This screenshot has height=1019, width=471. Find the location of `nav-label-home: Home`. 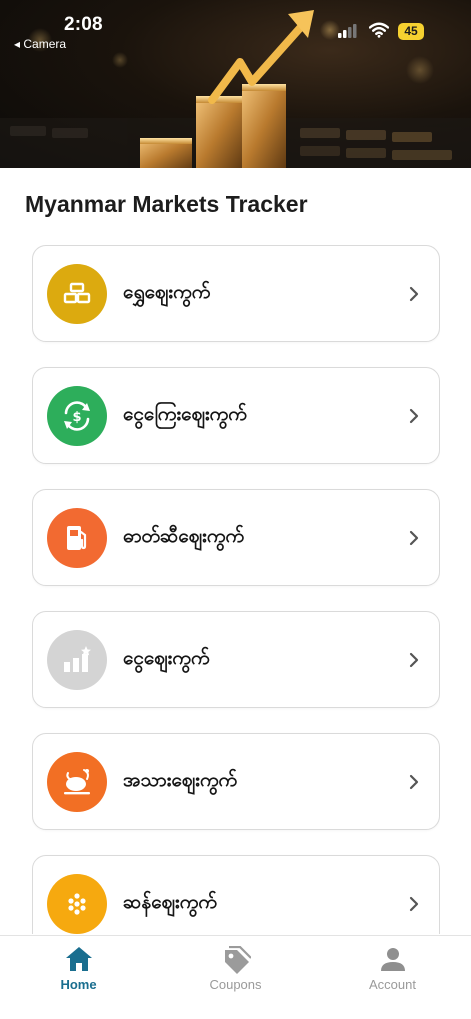

nav-label-home: Home is located at coordinates (78, 984).